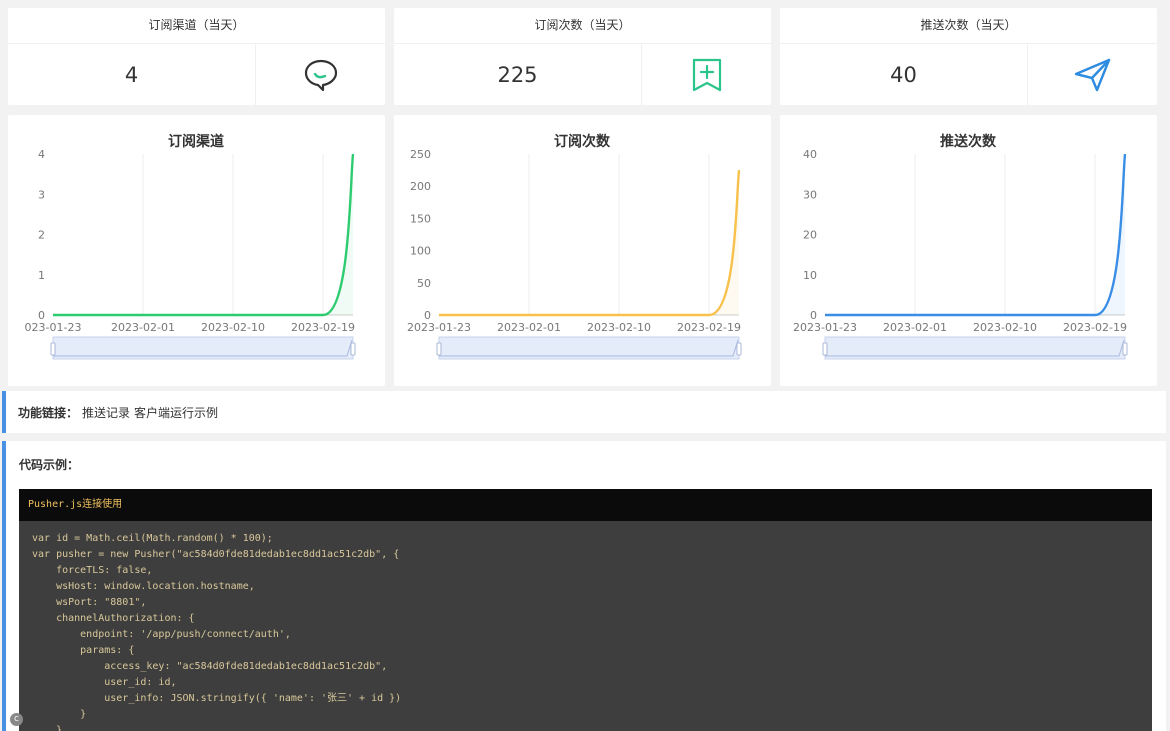 The image size is (1170, 731). What do you see at coordinates (41, 154) in the screenshot?
I see `y-tick-label: 4` at bounding box center [41, 154].